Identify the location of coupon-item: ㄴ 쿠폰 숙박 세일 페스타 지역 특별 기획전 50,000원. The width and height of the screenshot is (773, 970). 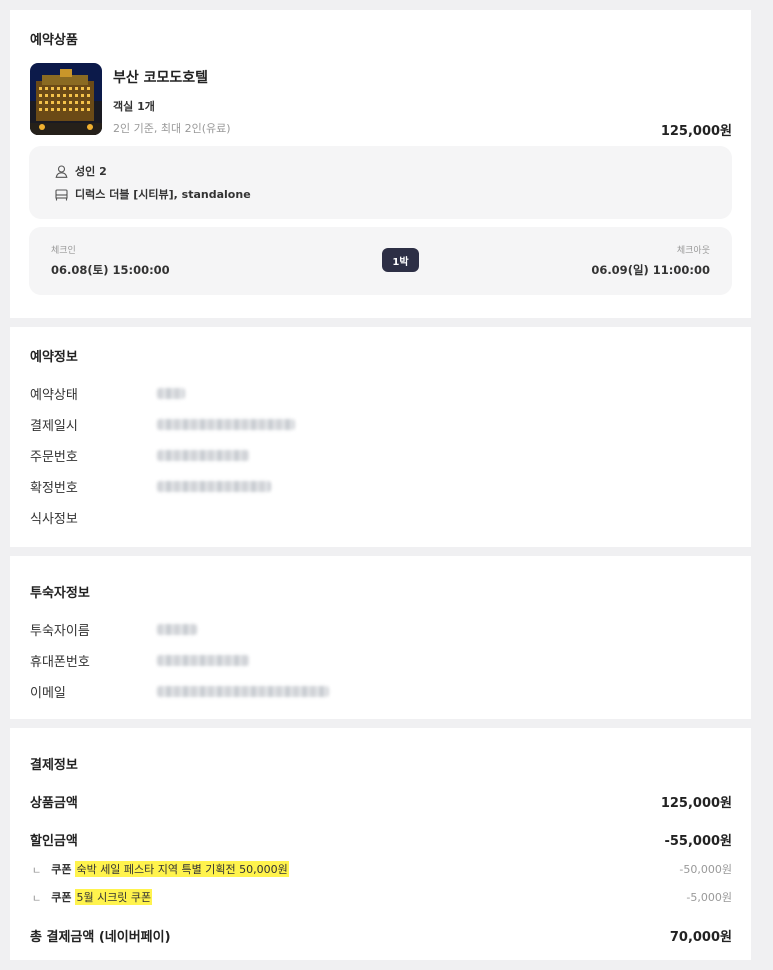
(160, 869).